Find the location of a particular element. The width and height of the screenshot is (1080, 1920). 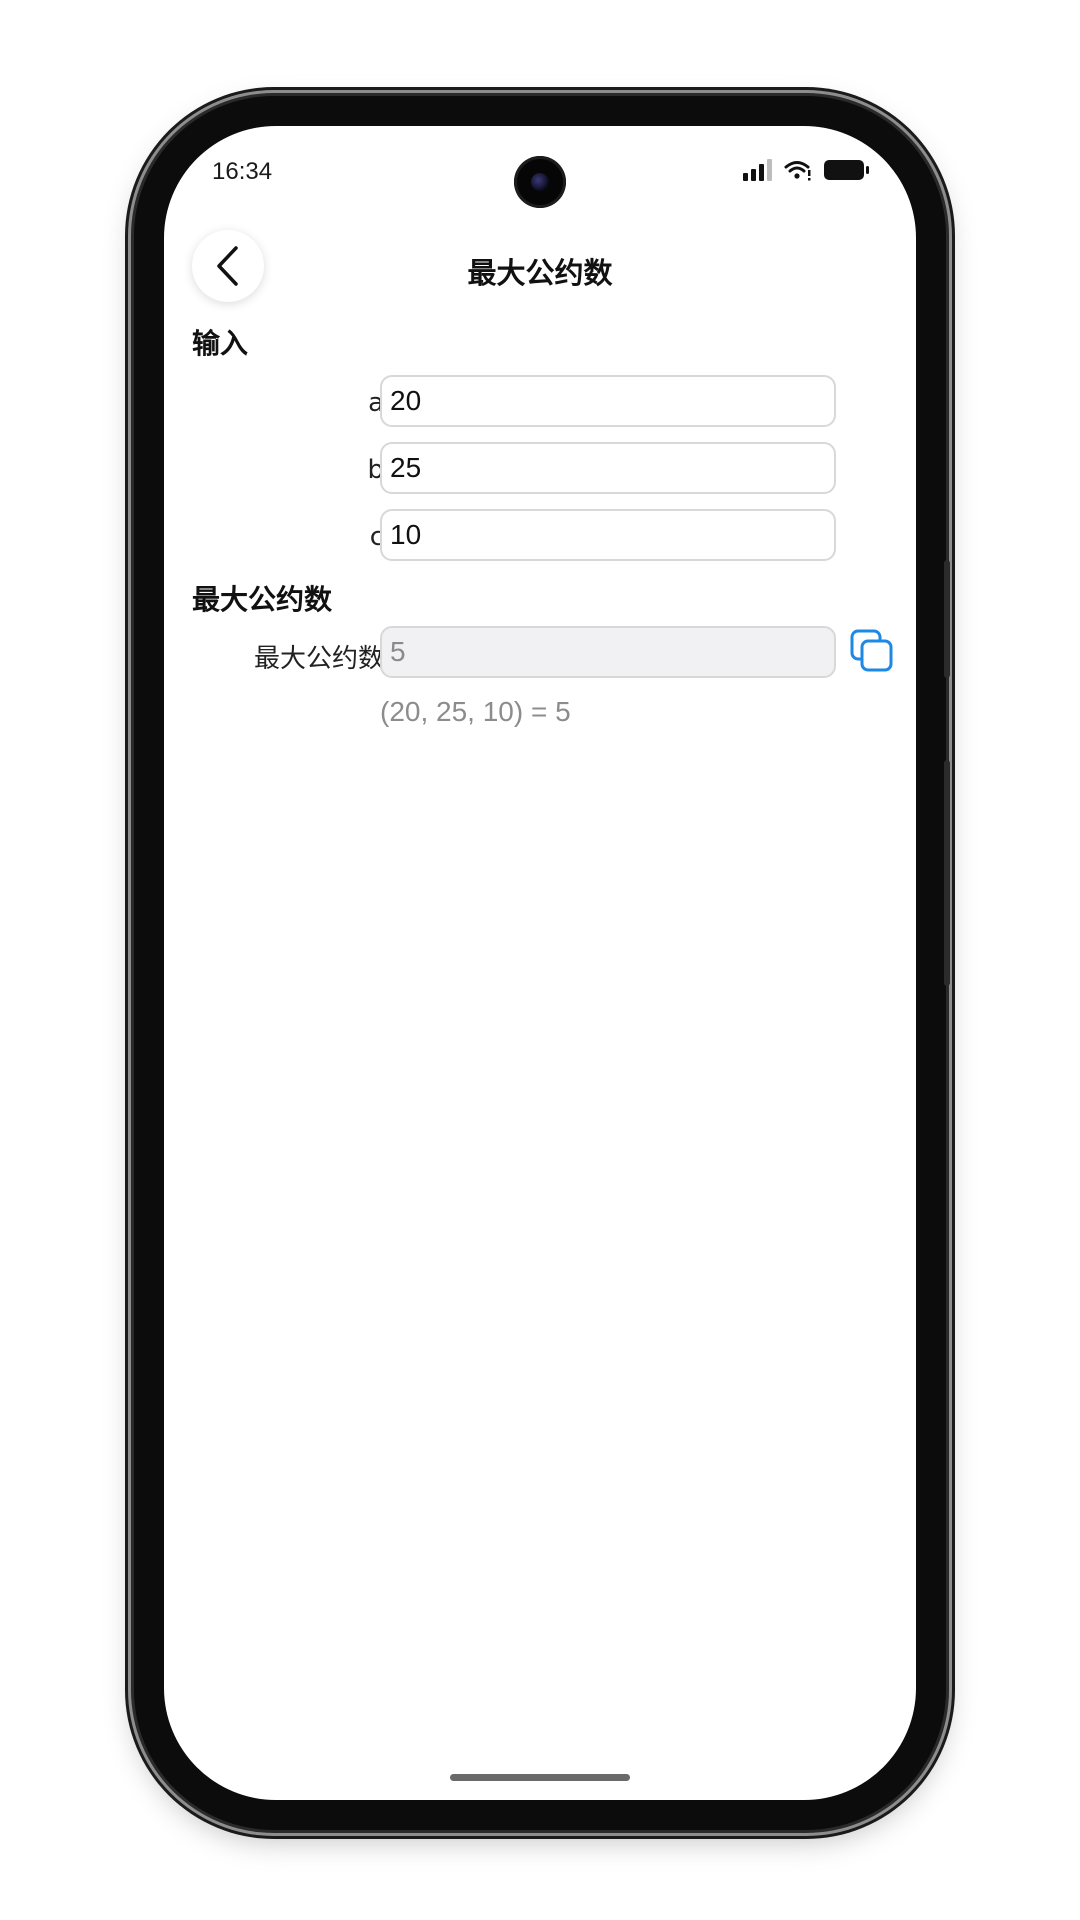

result-output is located at coordinates (608, 652).